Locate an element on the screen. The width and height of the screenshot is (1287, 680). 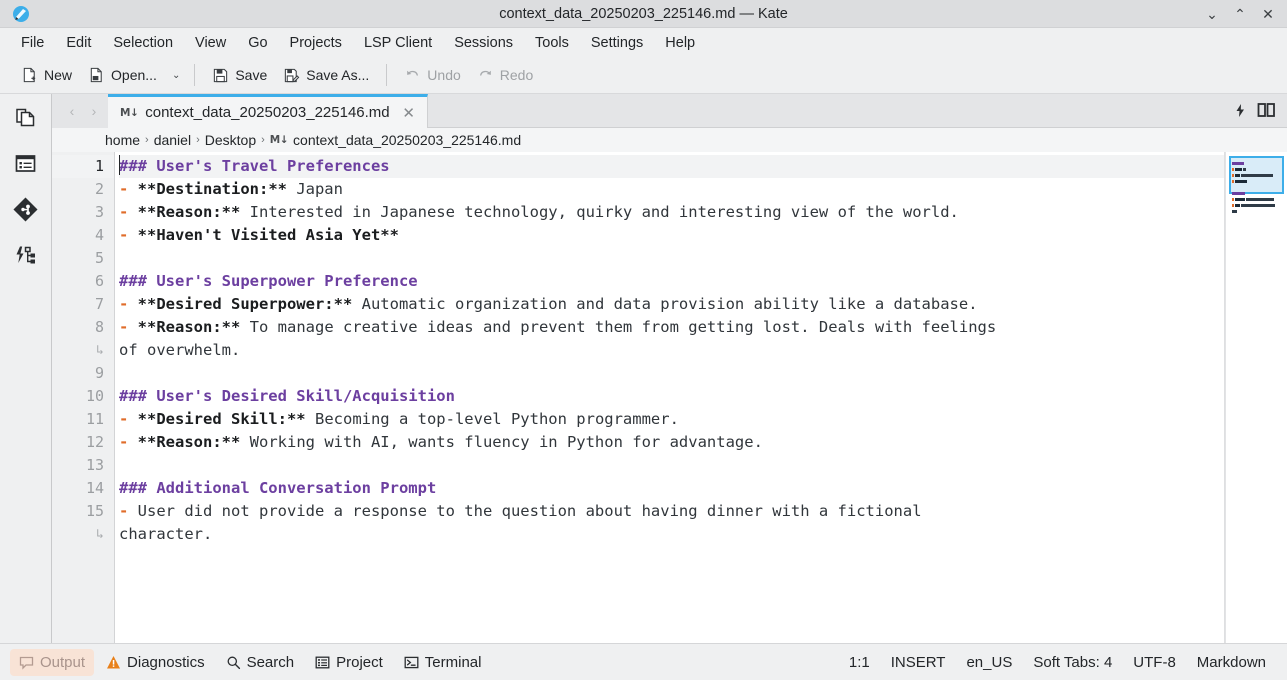
documents-icon is located at coordinates (25, 120).